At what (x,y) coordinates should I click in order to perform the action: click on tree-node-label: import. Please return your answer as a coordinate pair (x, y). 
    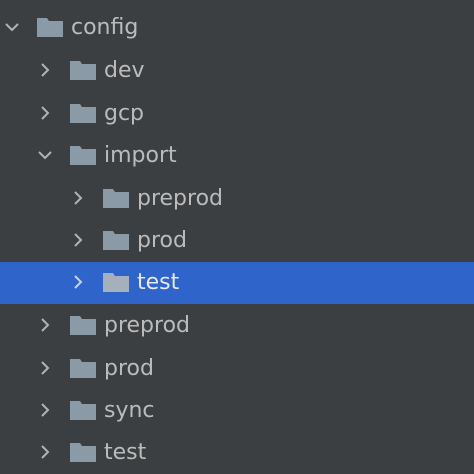
    Looking at the image, I should click on (140, 155).